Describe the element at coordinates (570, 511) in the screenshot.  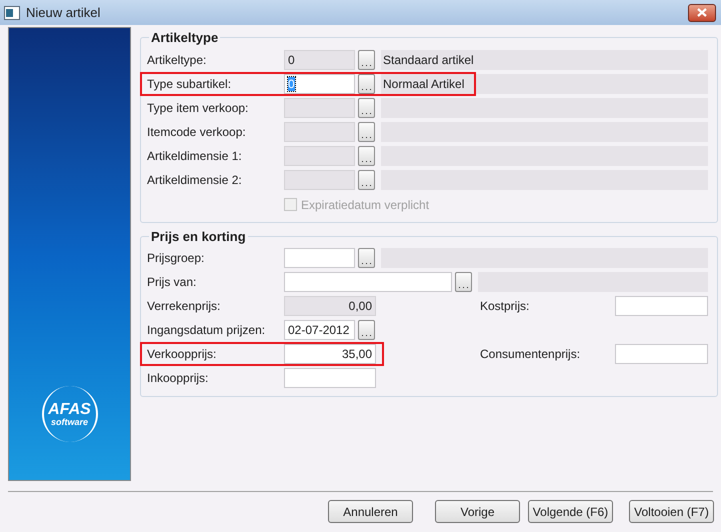
I see `dialog-button: Volgende (F6)` at that location.